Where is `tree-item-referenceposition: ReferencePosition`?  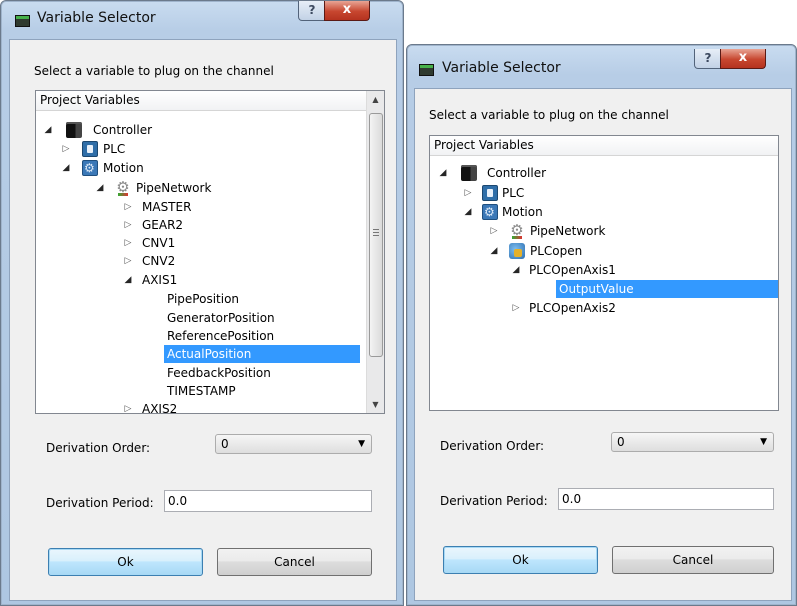
tree-item-referenceposition: ReferencePosition is located at coordinates (220, 336).